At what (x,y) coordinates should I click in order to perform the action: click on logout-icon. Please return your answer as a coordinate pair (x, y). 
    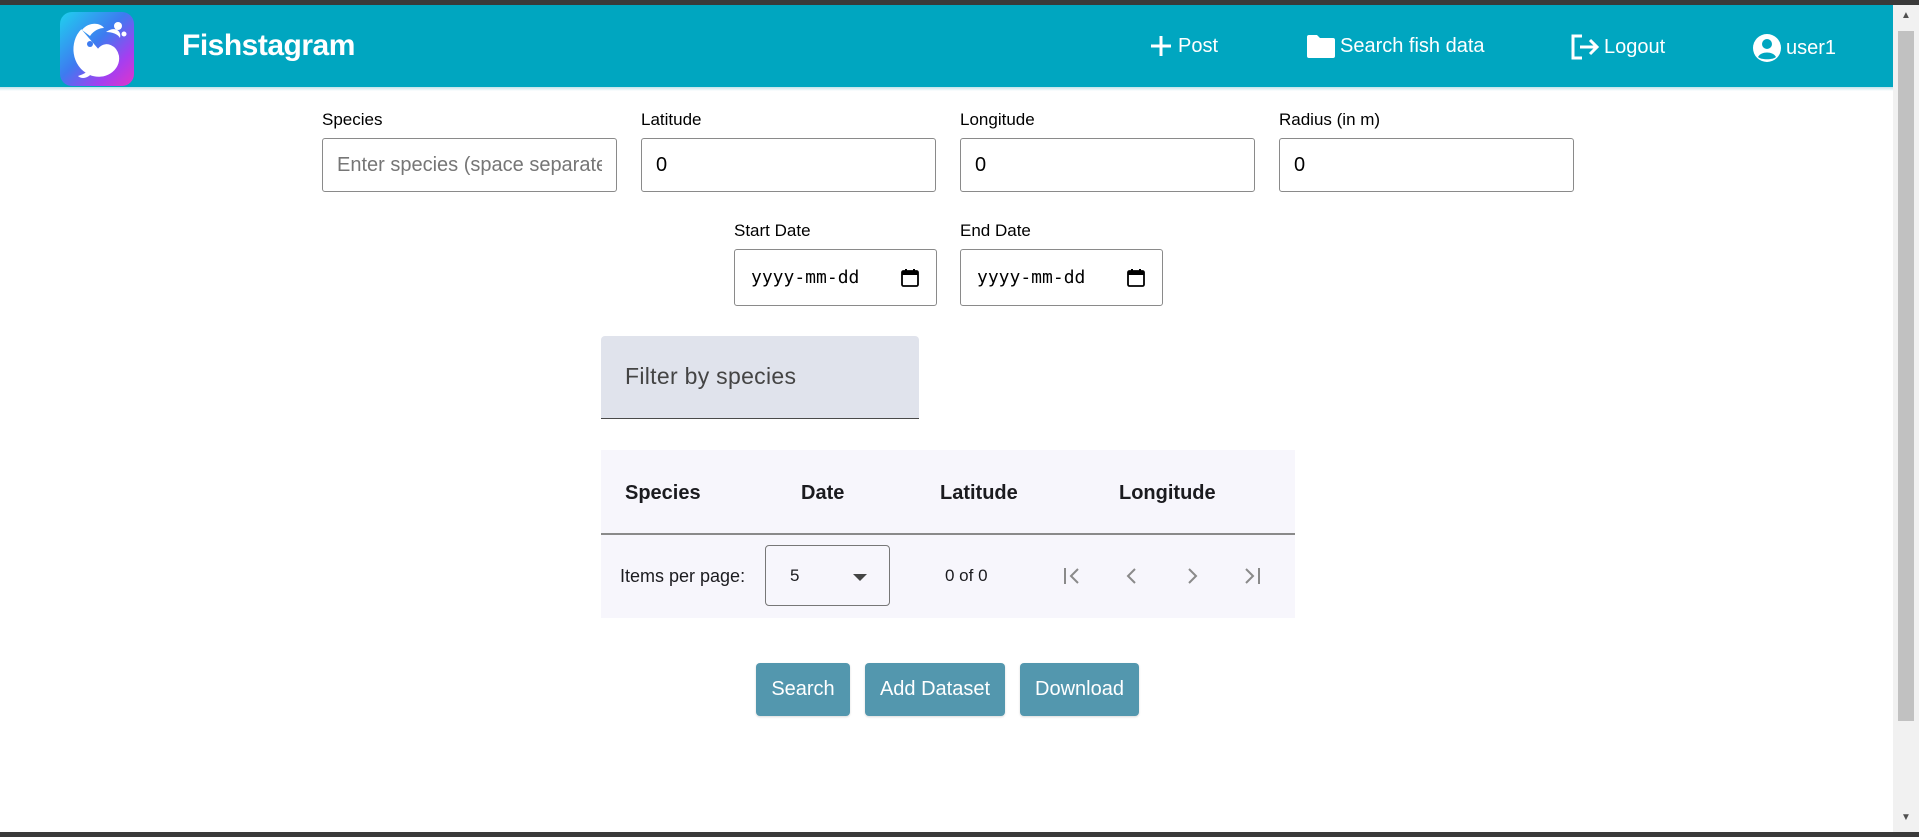
    Looking at the image, I should click on (1585, 47).